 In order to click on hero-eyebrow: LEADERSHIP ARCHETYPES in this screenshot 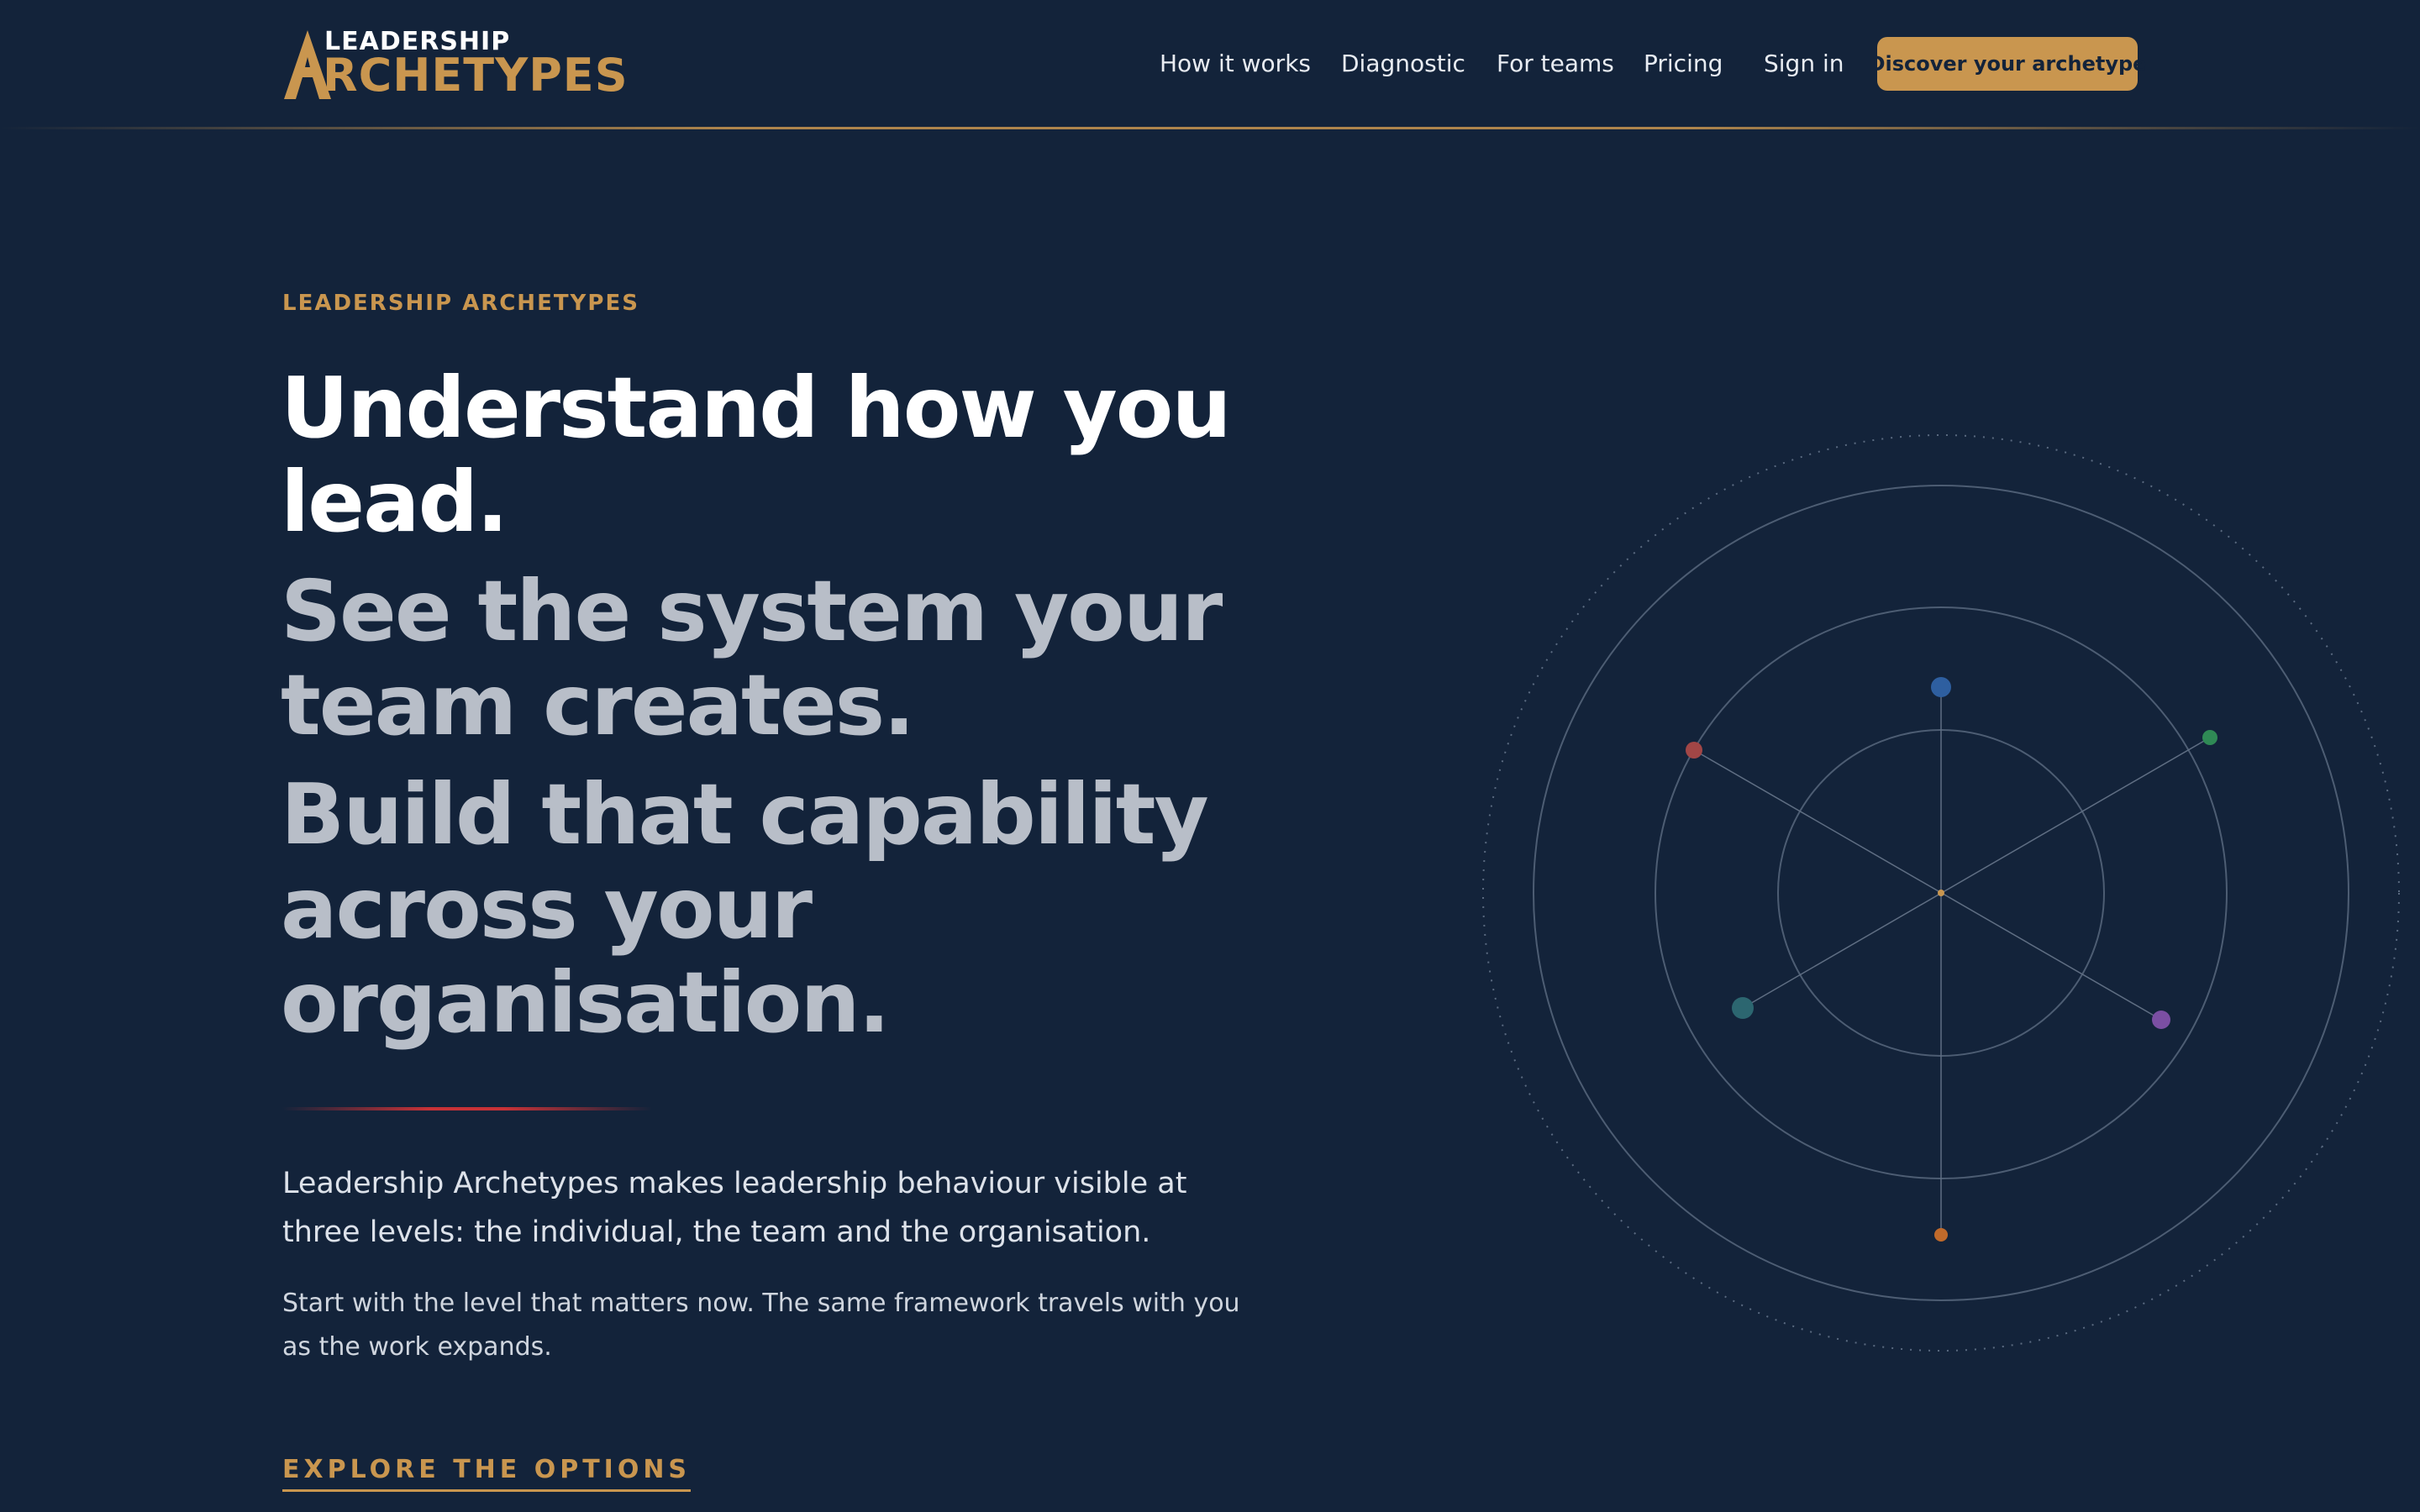, I will do `click(461, 303)`.